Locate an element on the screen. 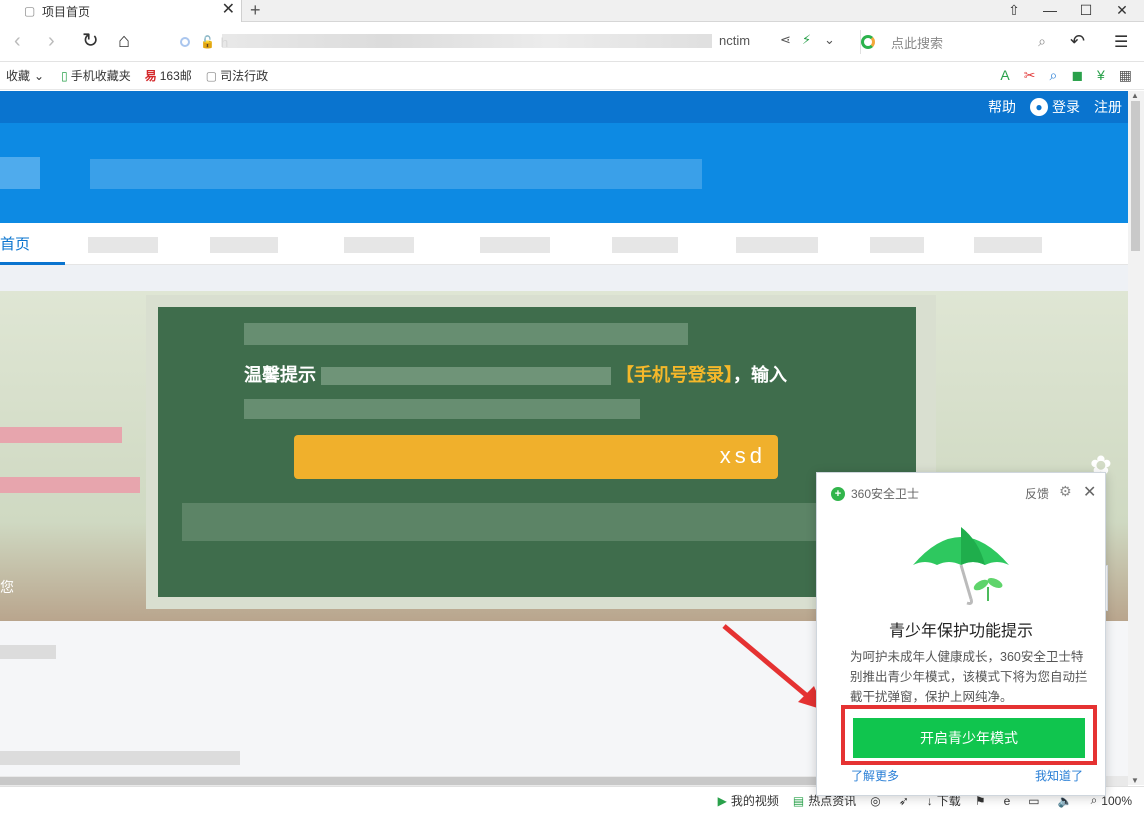 The width and height of the screenshot is (1144, 814). notice-text: 温馨提示 【手机号登录】，输入 is located at coordinates (515, 374).